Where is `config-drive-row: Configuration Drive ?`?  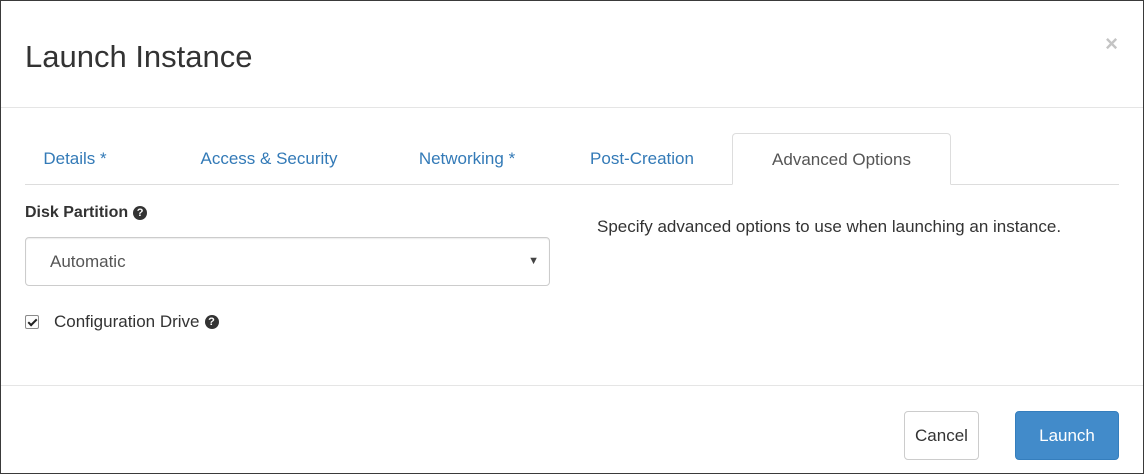
config-drive-row: Configuration Drive ? is located at coordinates (122, 322).